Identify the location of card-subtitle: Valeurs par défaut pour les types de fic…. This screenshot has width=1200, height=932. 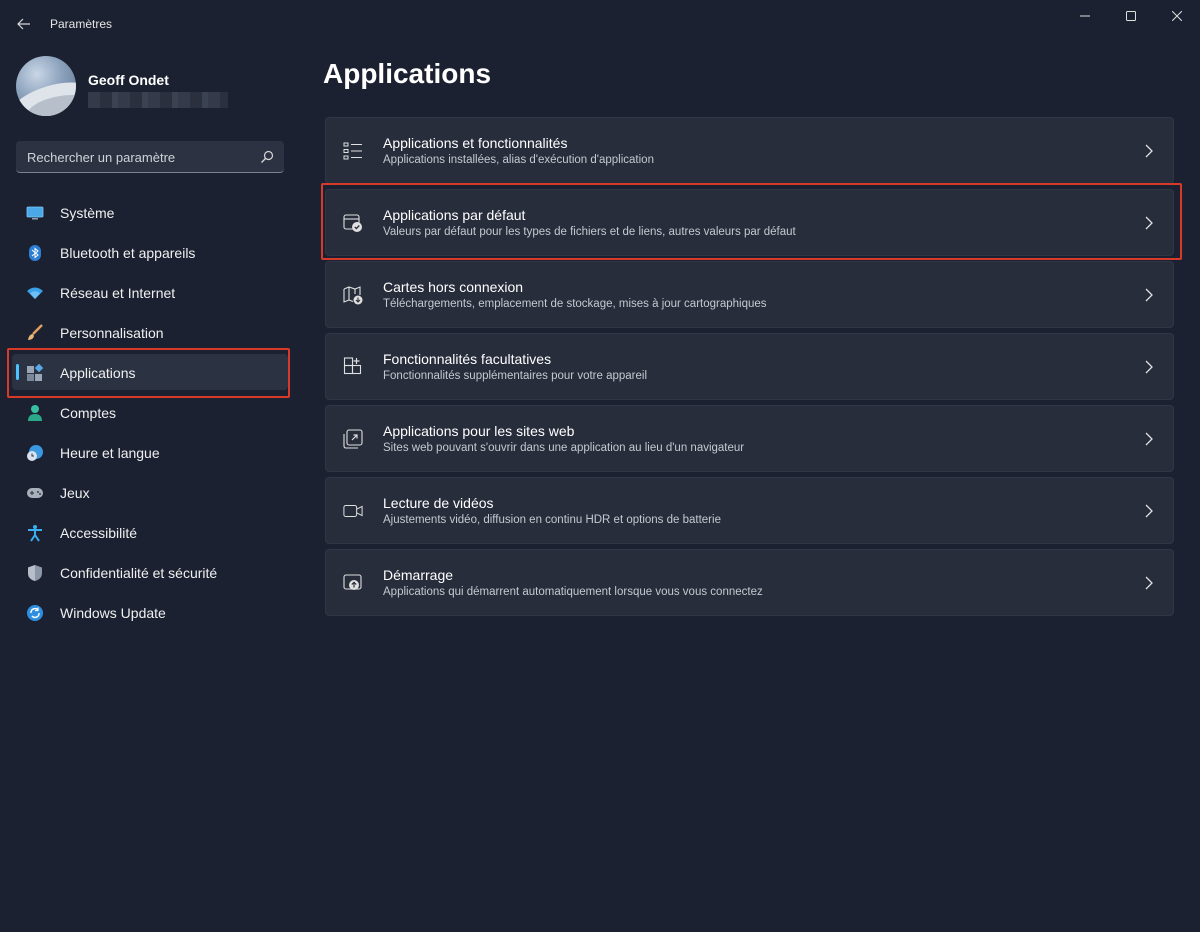
(589, 232).